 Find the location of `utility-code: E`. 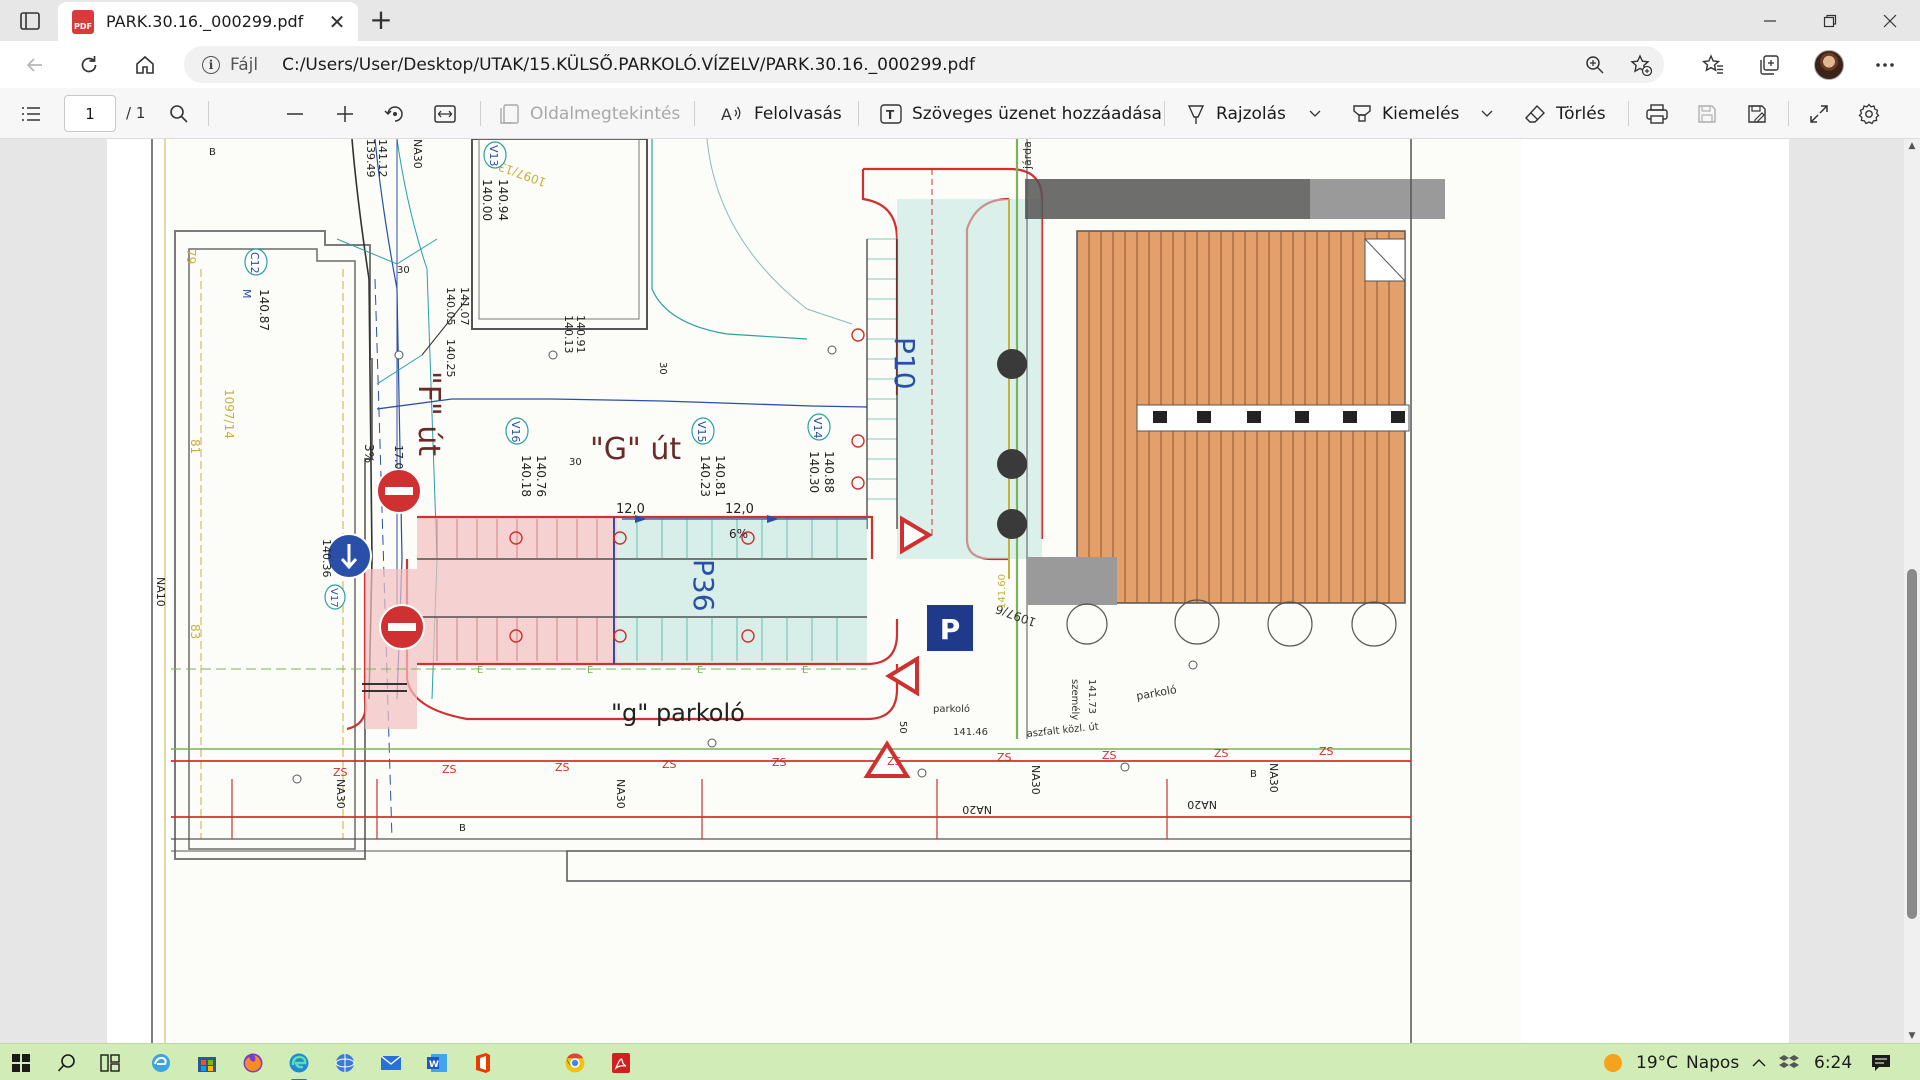

utility-code: E is located at coordinates (480, 670).